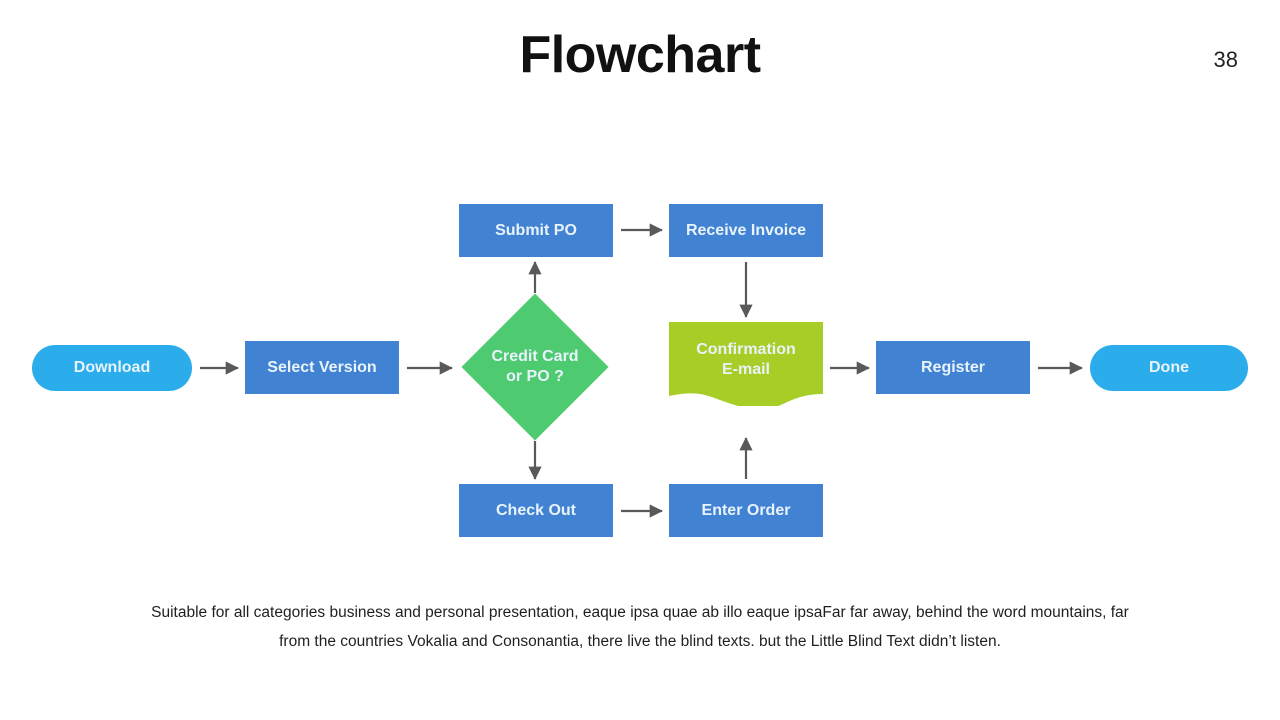 This screenshot has width=1280, height=720. I want to click on flow-node-label: Enter Order, so click(746, 510).